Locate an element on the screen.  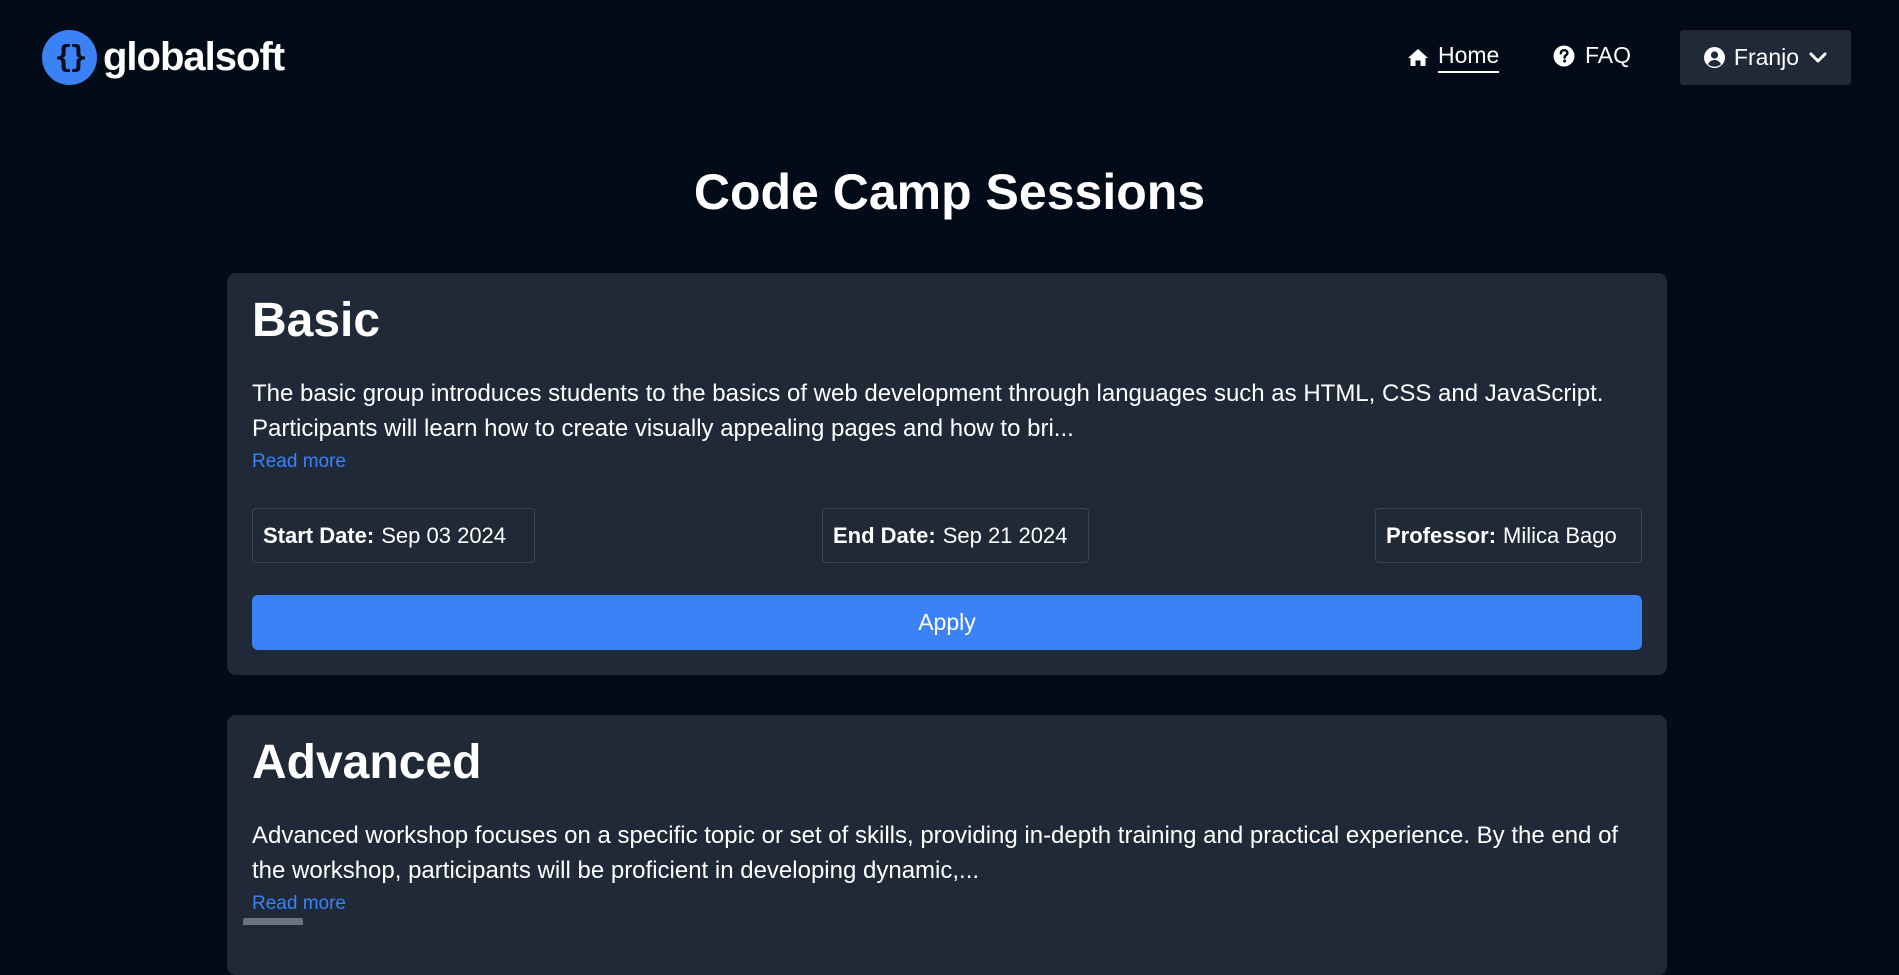
logo-text: globalsoft is located at coordinates (194, 57).